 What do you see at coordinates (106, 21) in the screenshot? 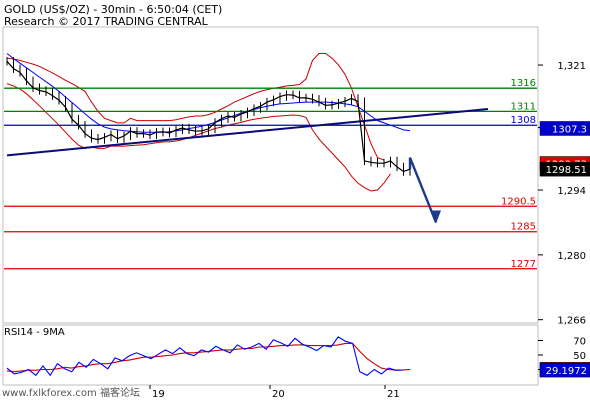
I see `chart-subtitle: Research © 2017 TRADING CENTRAL` at bounding box center [106, 21].